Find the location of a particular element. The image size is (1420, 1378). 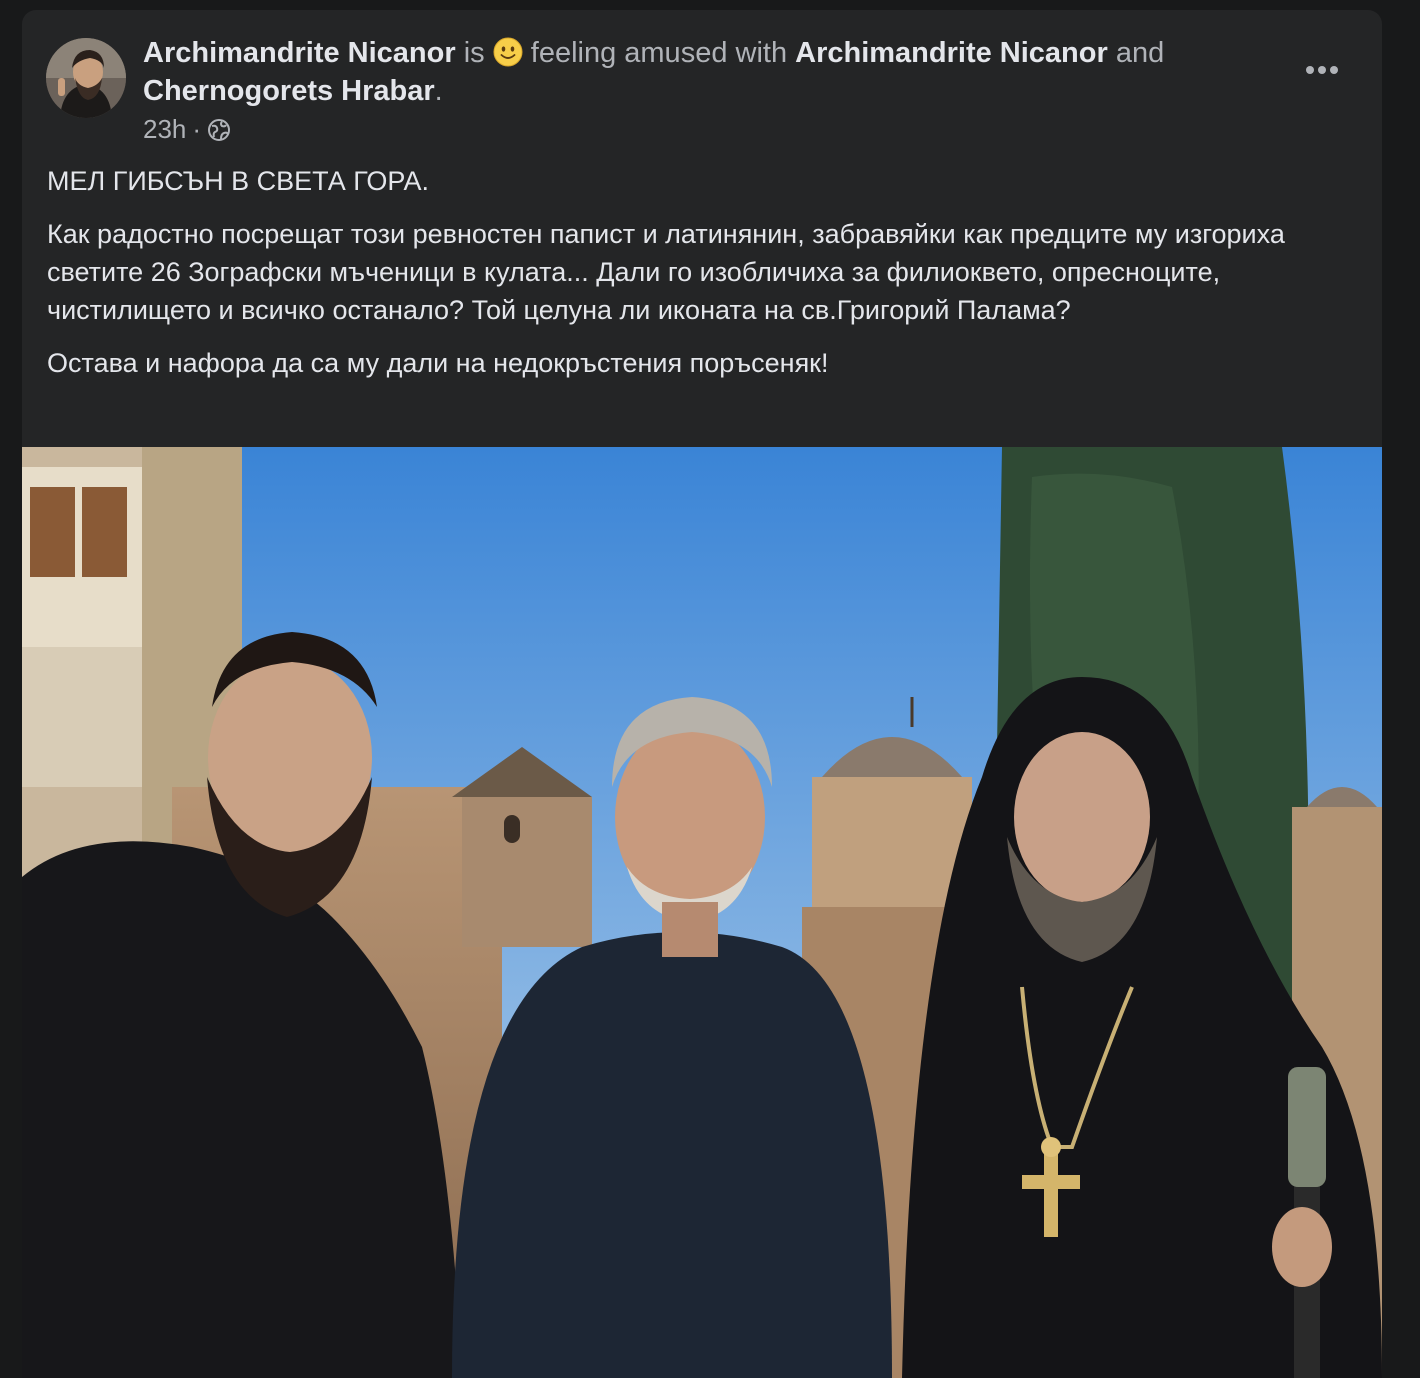

author-name: Archimandrite Nicanor is located at coordinates (299, 53).